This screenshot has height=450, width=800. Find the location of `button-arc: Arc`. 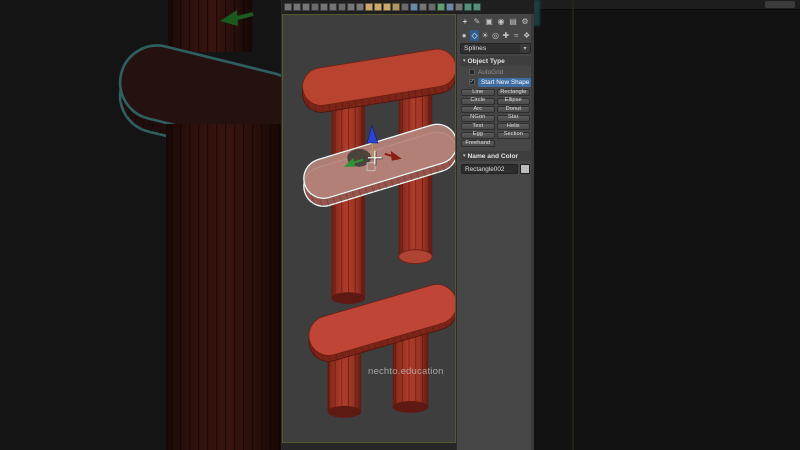

button-arc: Arc is located at coordinates (478, 109).